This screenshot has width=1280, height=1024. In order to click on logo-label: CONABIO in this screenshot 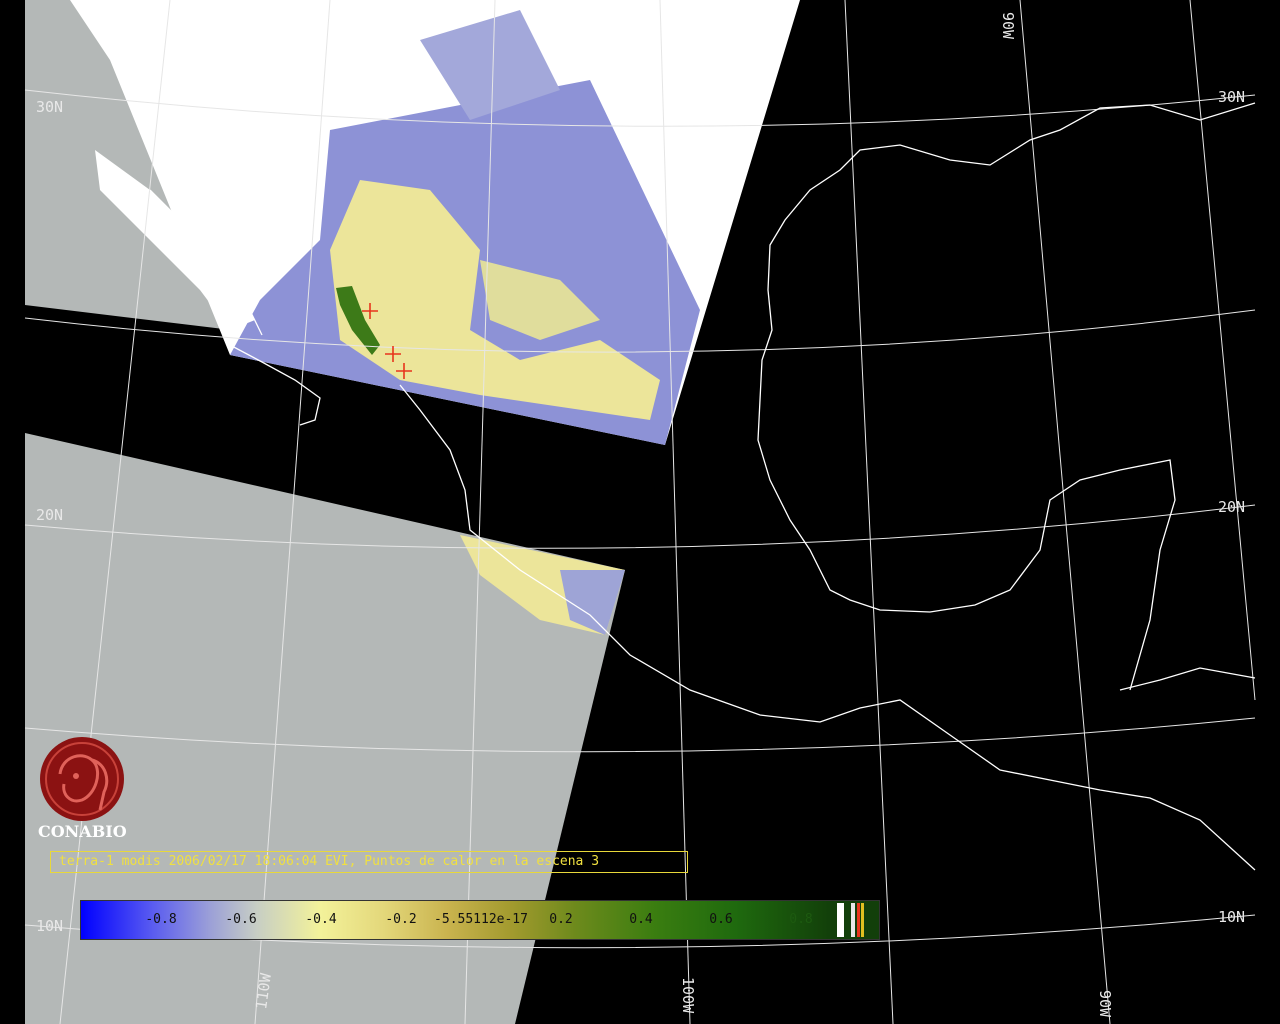, I will do `click(82, 831)`.